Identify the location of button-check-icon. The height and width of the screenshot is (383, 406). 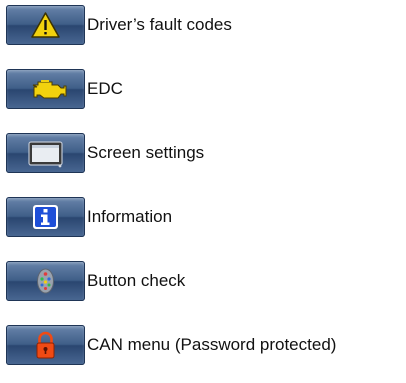
(45, 281).